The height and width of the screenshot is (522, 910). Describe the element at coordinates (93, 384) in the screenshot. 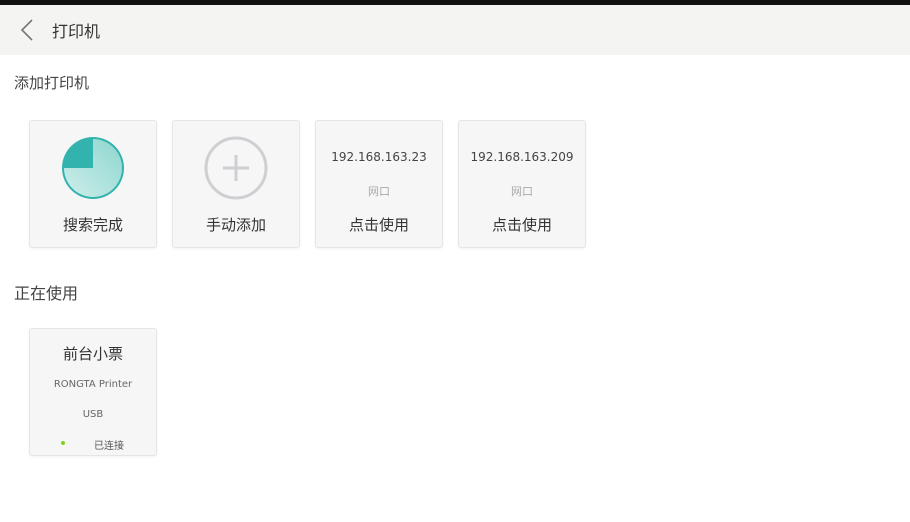

I see `printer-model: RONGTA Printer` at that location.